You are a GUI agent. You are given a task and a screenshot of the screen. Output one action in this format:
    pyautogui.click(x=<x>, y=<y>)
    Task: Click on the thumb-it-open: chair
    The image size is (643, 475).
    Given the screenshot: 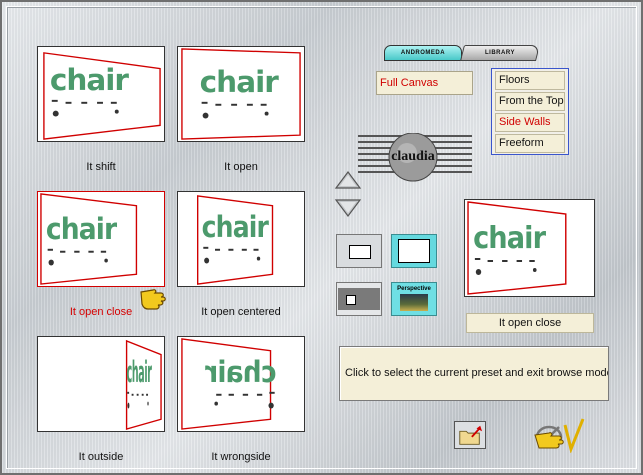 What is the action you would take?
    pyautogui.click(x=241, y=94)
    